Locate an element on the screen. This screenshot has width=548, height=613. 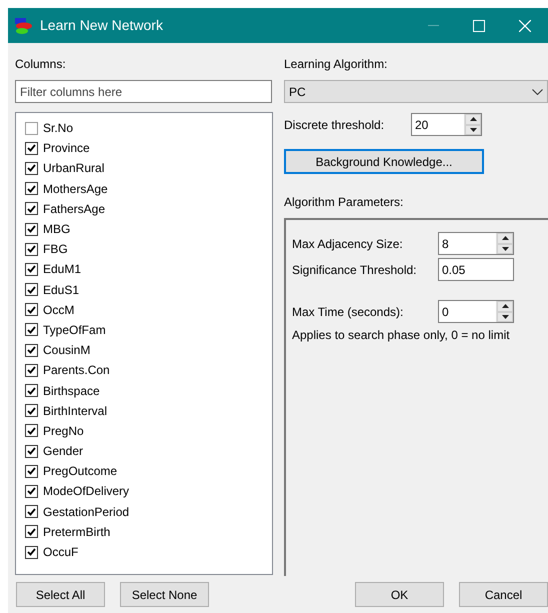
column-label: EduS1 is located at coordinates (61, 289).